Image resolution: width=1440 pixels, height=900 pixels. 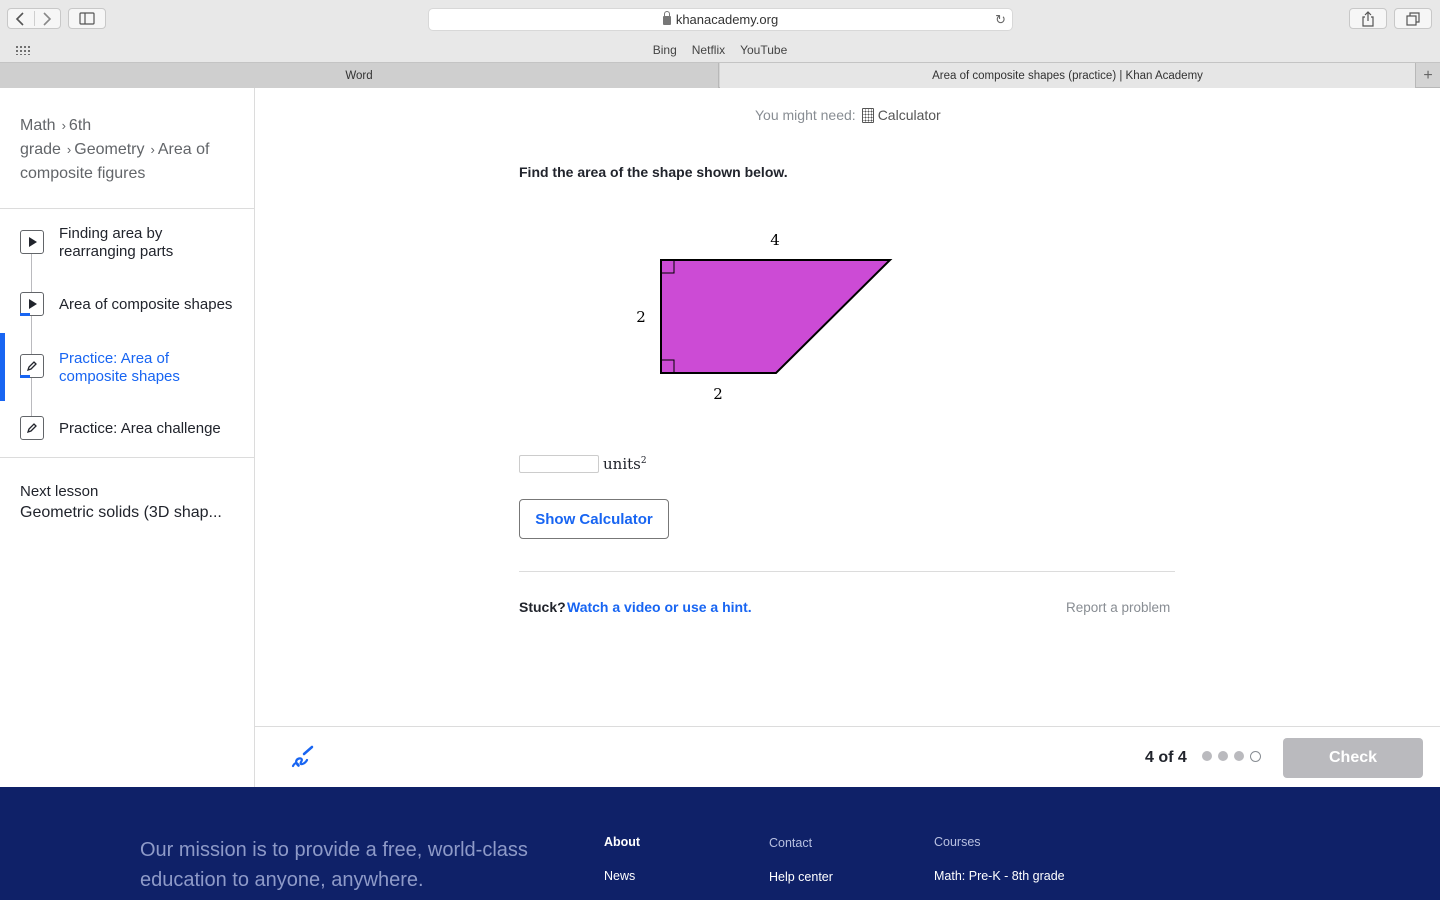 I want to click on footer-courses-heading: Courses, so click(x=957, y=842).